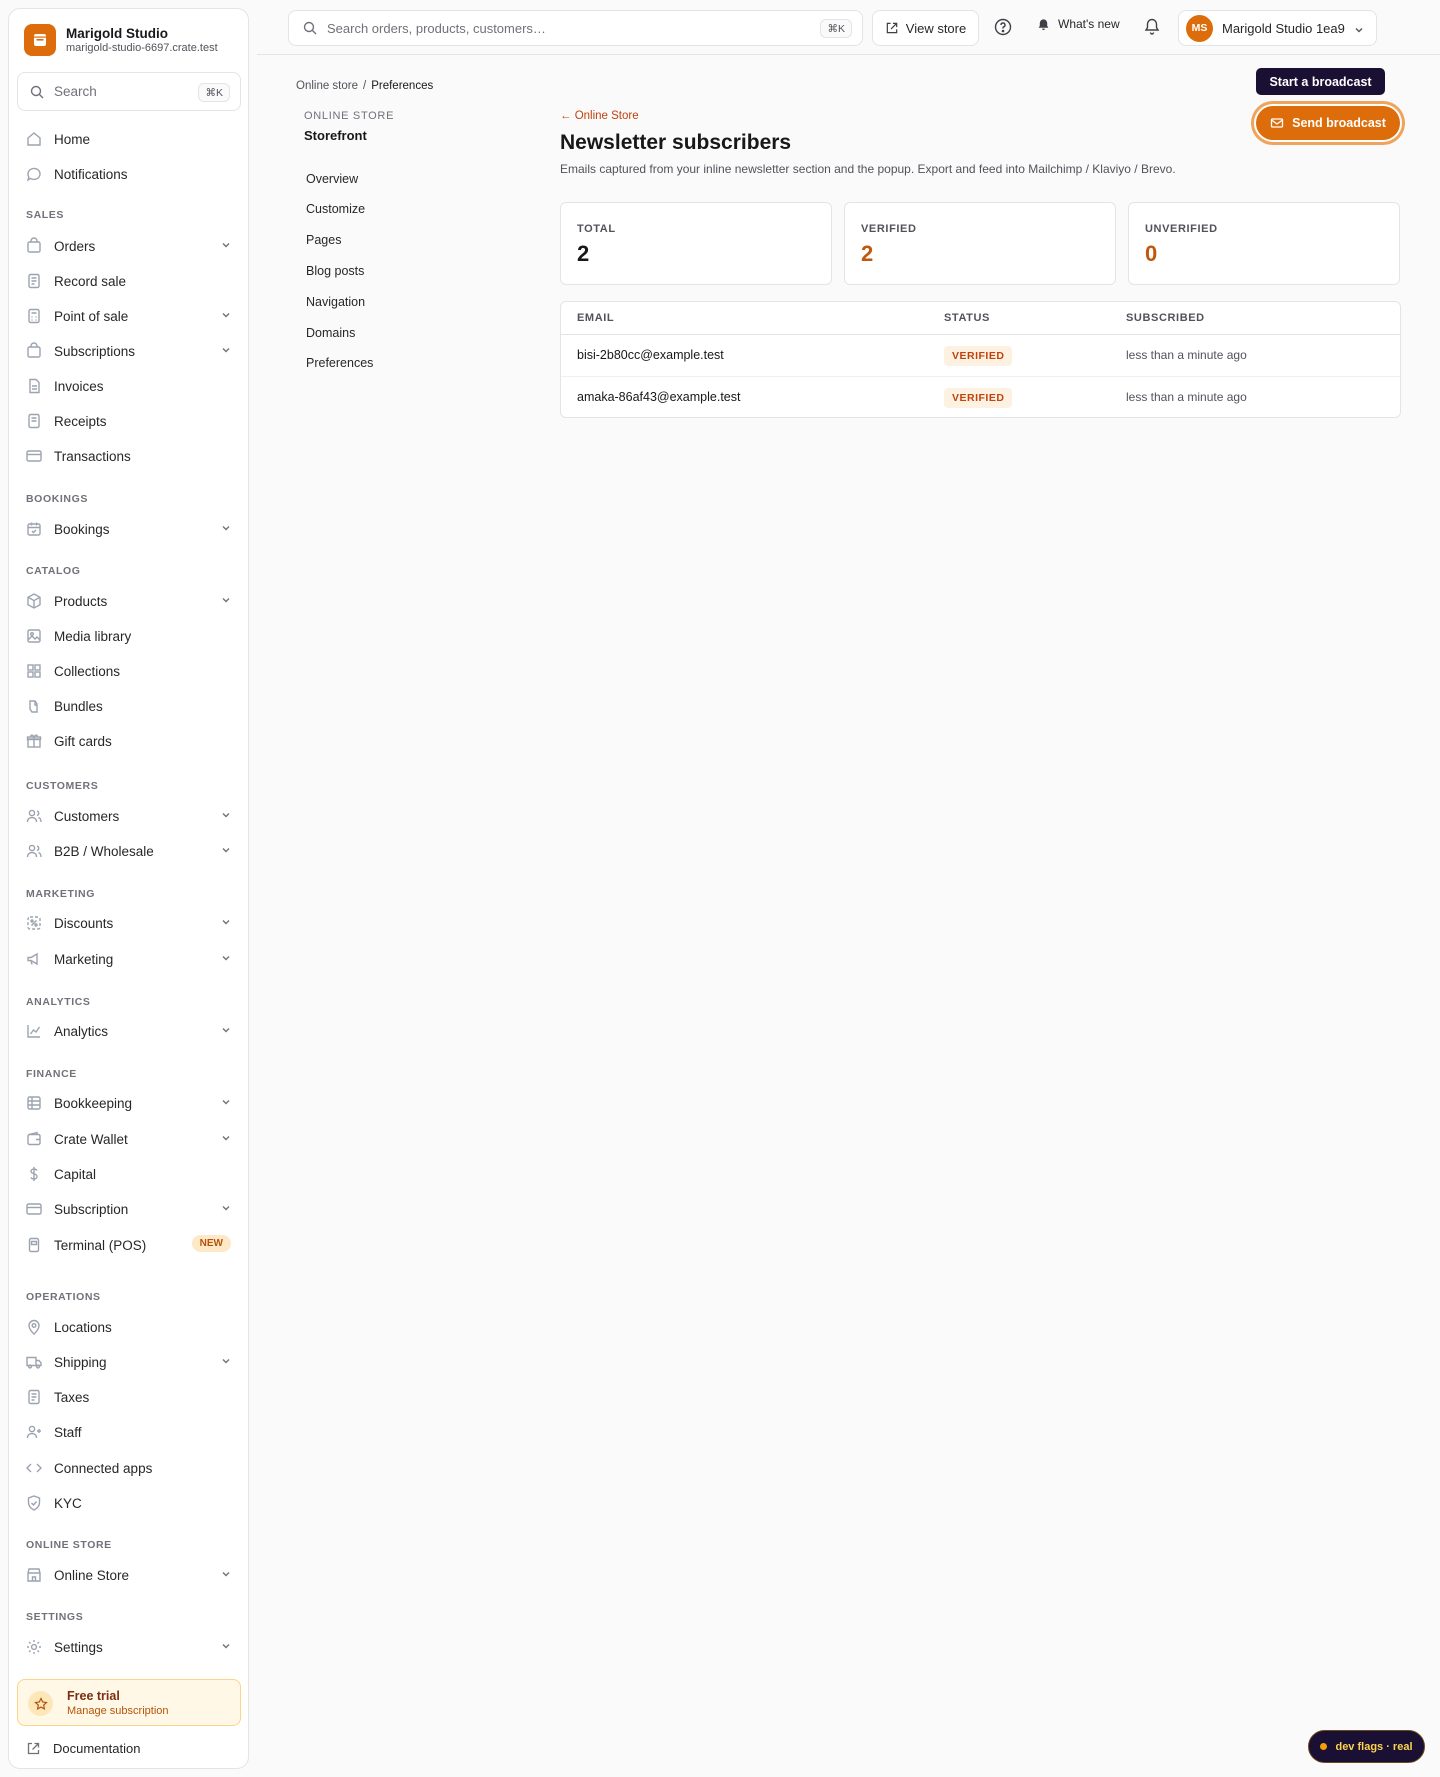  I want to click on sidebar-item-staff: Staff, so click(129, 1432).